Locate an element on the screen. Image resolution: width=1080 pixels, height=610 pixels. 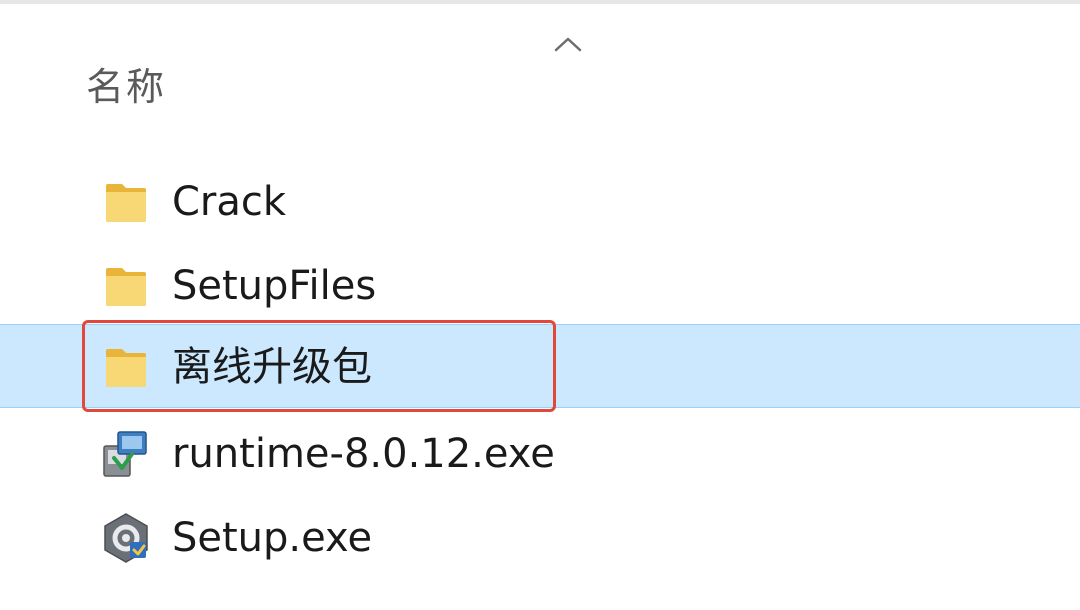
column-header-name: 名称 is located at coordinates (126, 83).